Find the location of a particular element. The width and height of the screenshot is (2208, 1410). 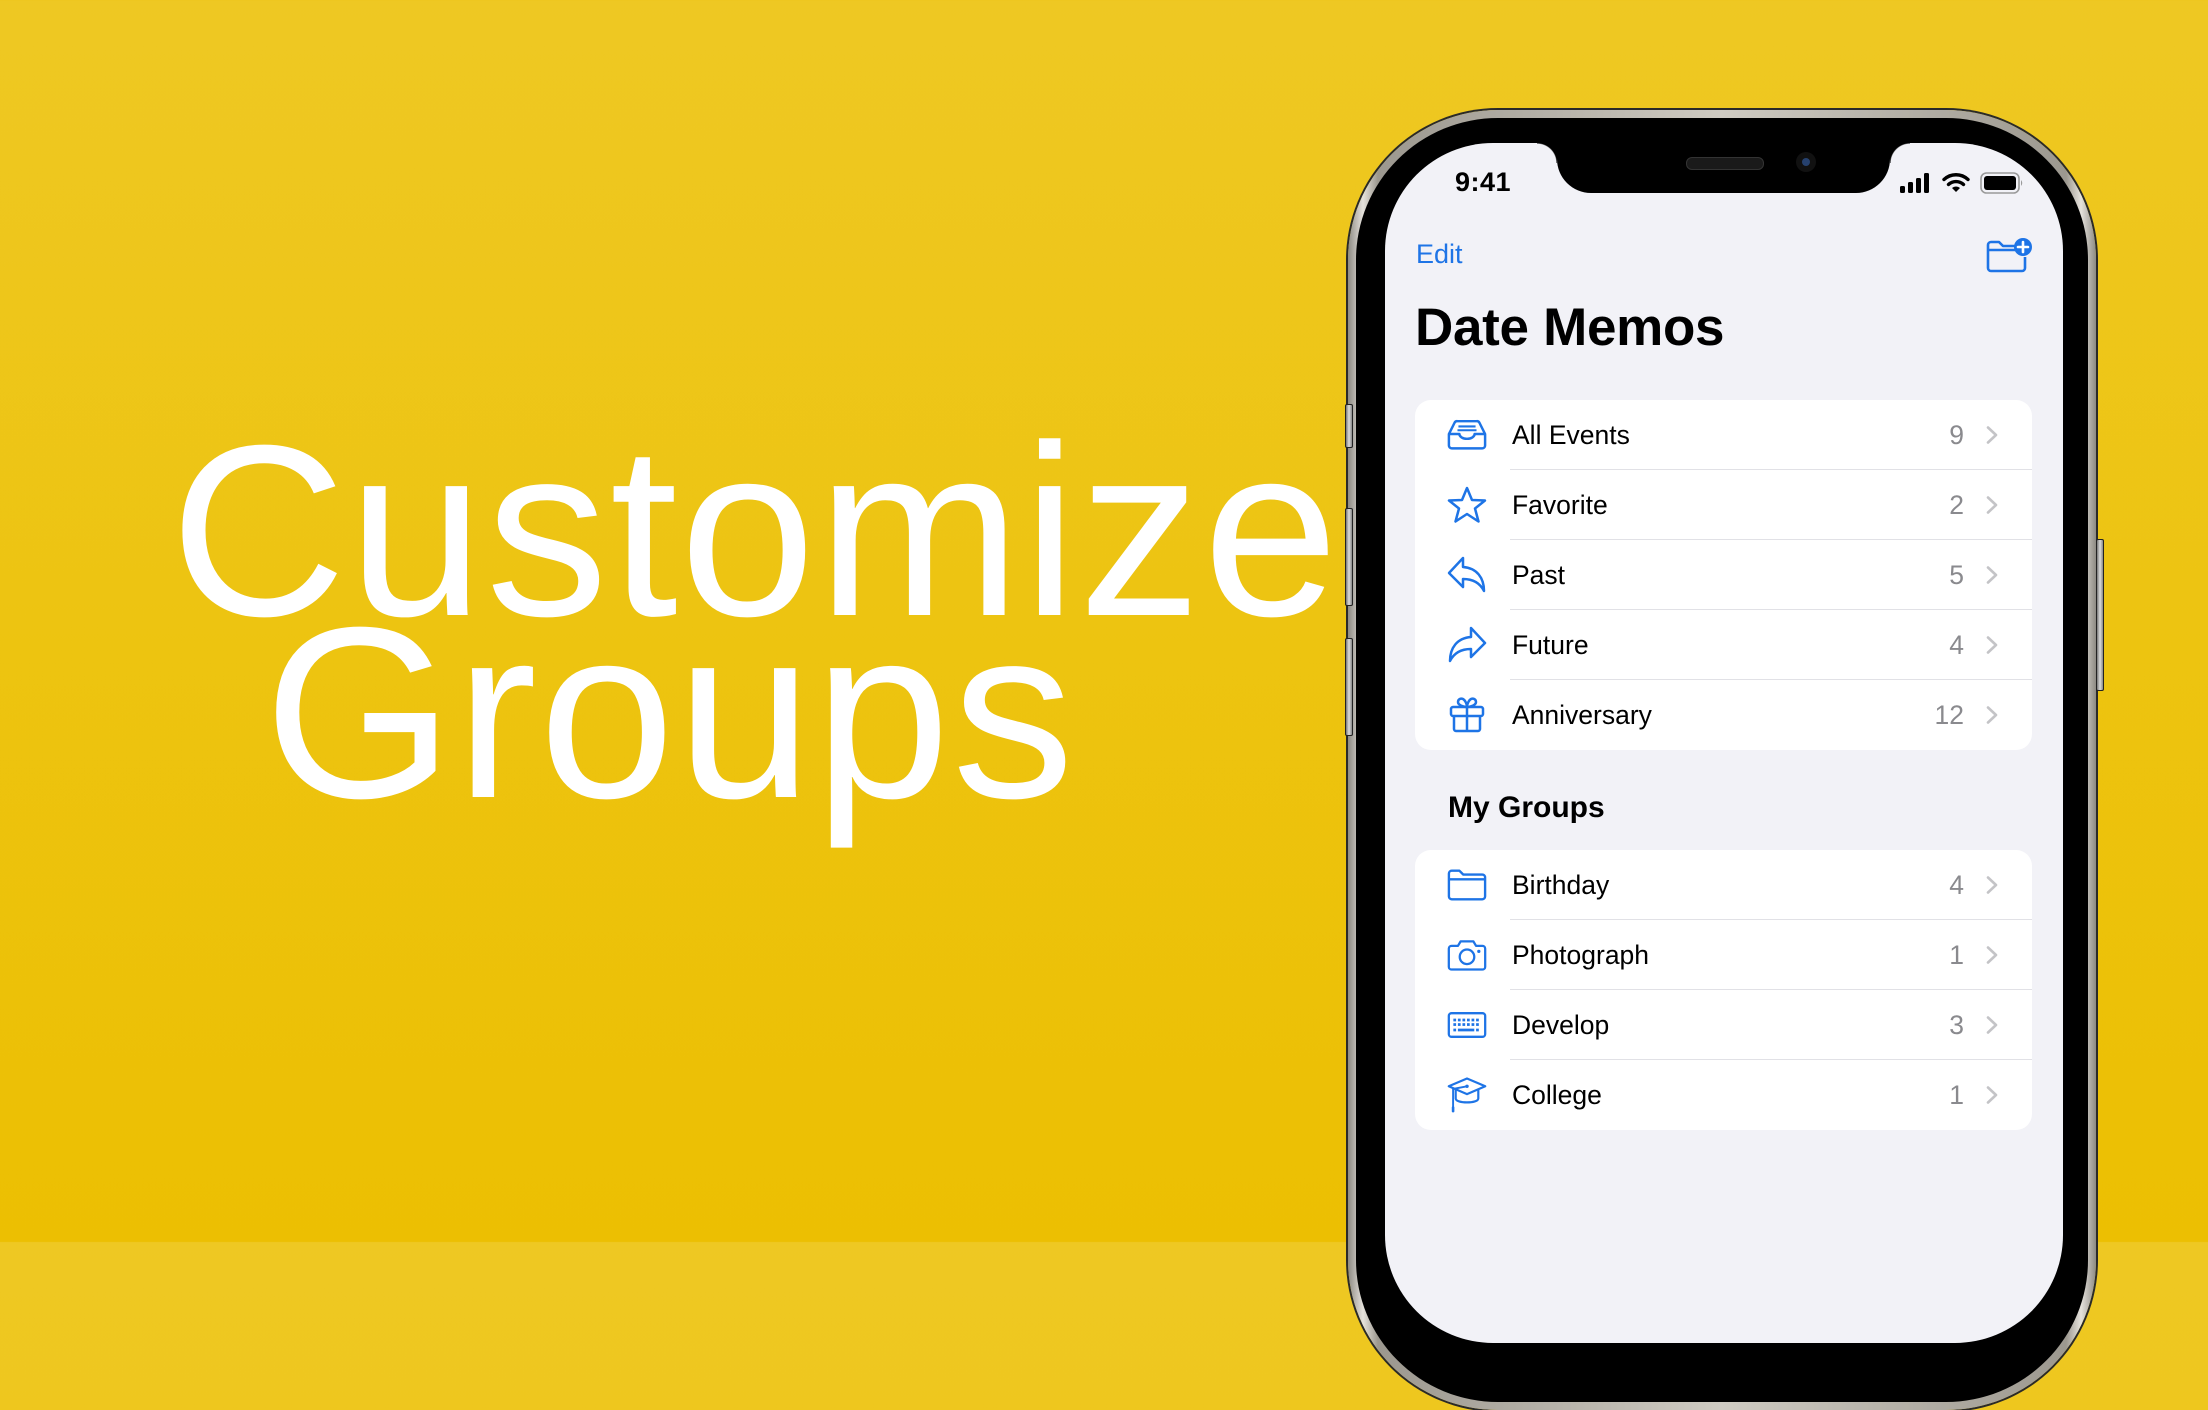

front-camera is located at coordinates (1806, 162).